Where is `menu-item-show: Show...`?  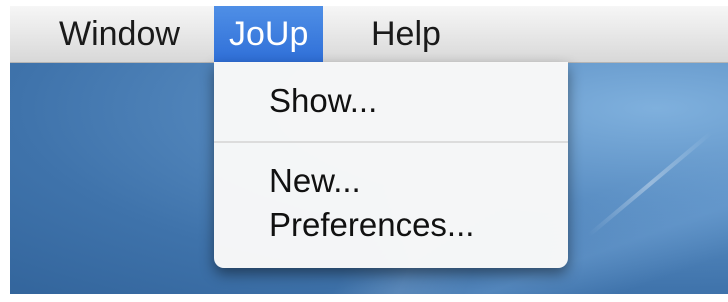 menu-item-show: Show... is located at coordinates (391, 101).